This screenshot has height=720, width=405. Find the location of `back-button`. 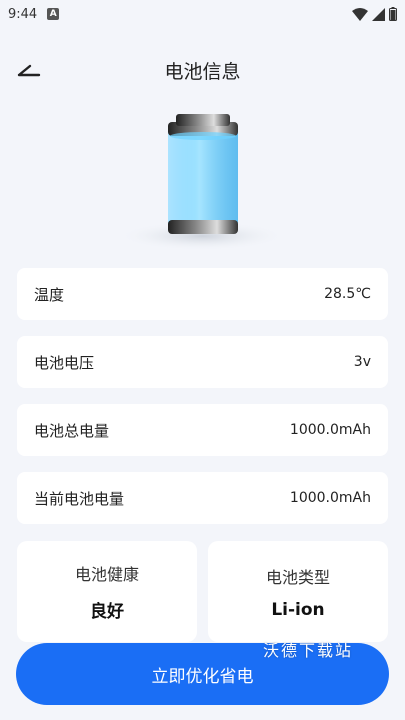

back-button is located at coordinates (29, 70).